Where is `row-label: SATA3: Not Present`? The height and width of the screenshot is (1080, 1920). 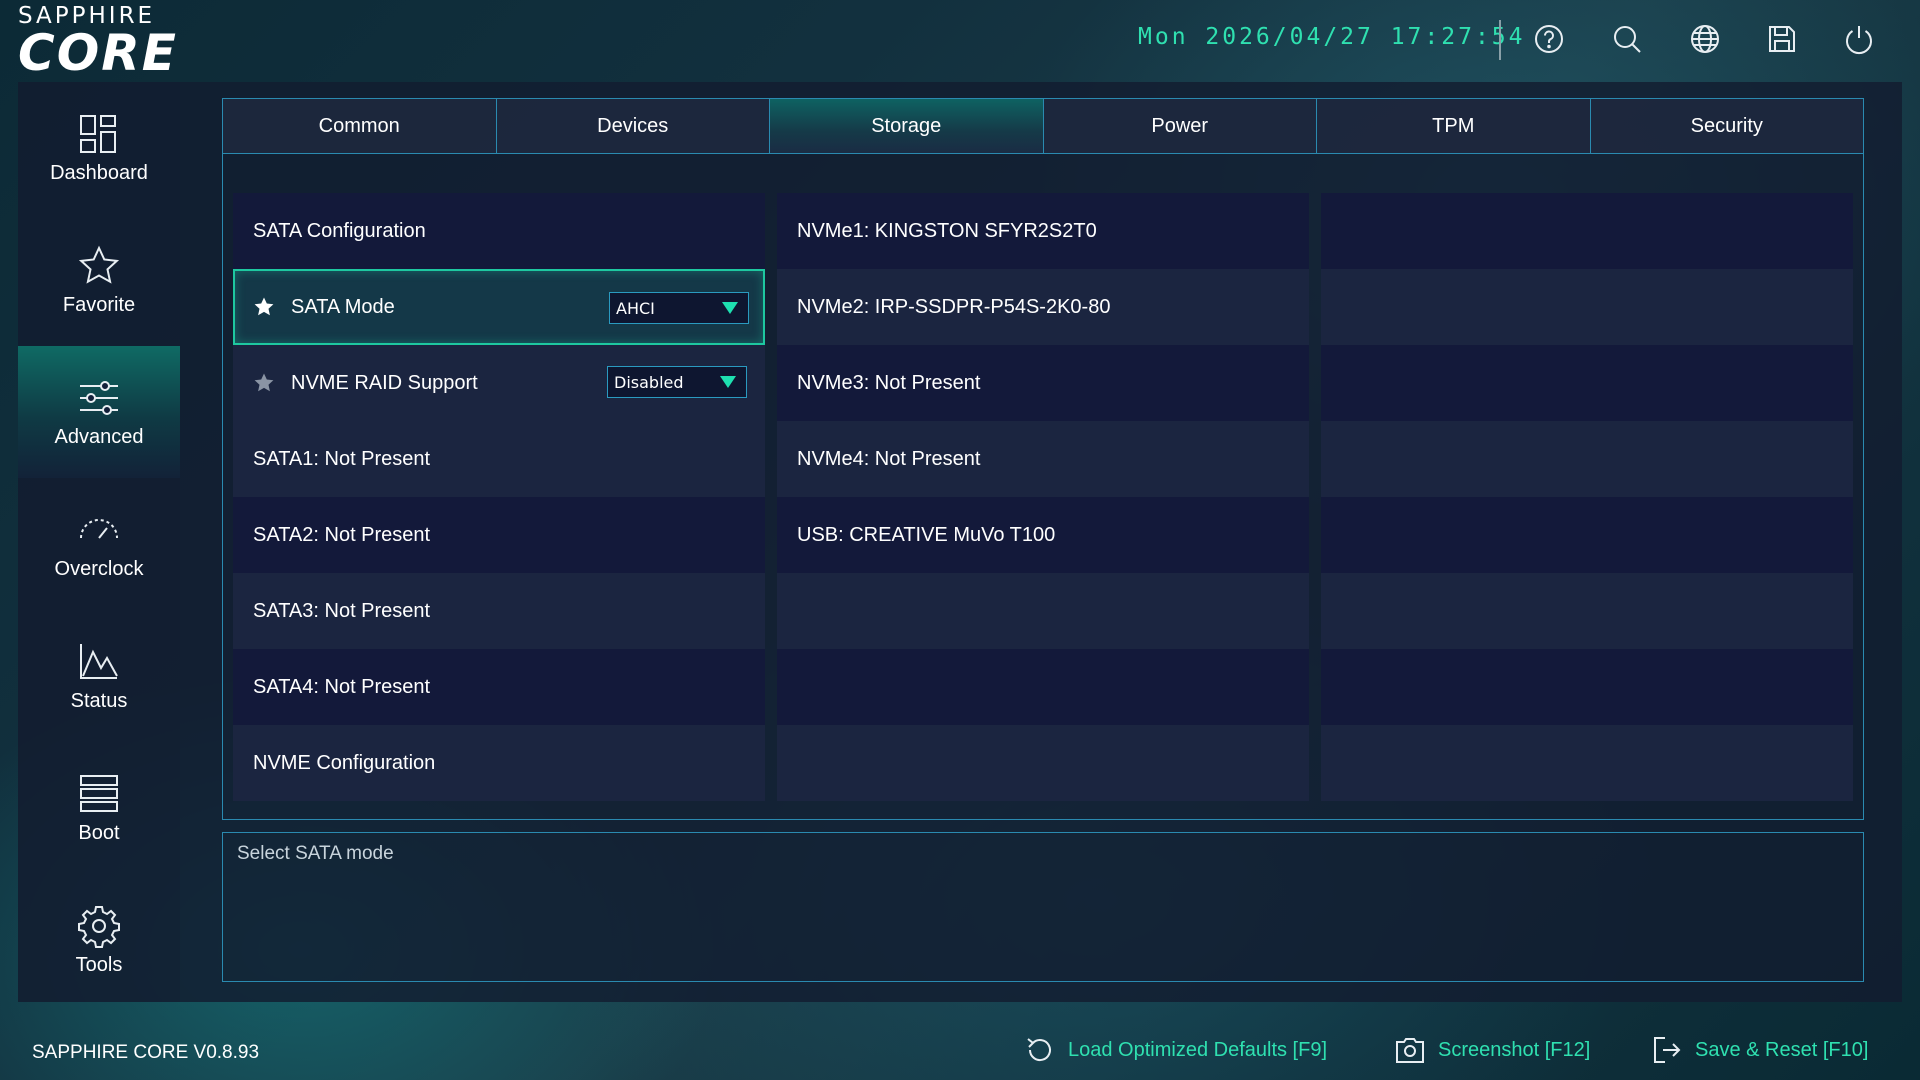 row-label: SATA3: Not Present is located at coordinates (342, 610).